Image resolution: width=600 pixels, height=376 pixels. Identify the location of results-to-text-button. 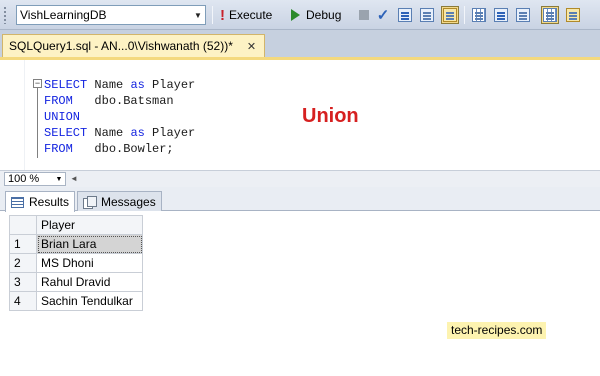
(523, 15).